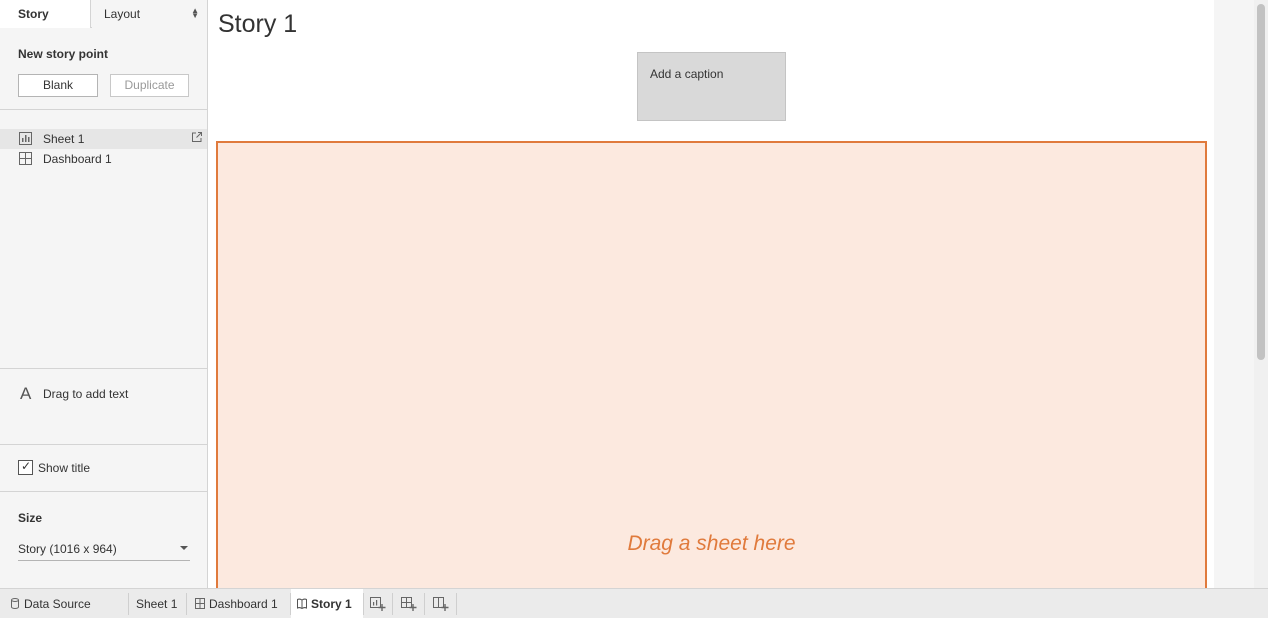 Image resolution: width=1268 pixels, height=618 pixels. Describe the element at coordinates (122, 14) in the screenshot. I see `tab-layout-label: Layout` at that location.